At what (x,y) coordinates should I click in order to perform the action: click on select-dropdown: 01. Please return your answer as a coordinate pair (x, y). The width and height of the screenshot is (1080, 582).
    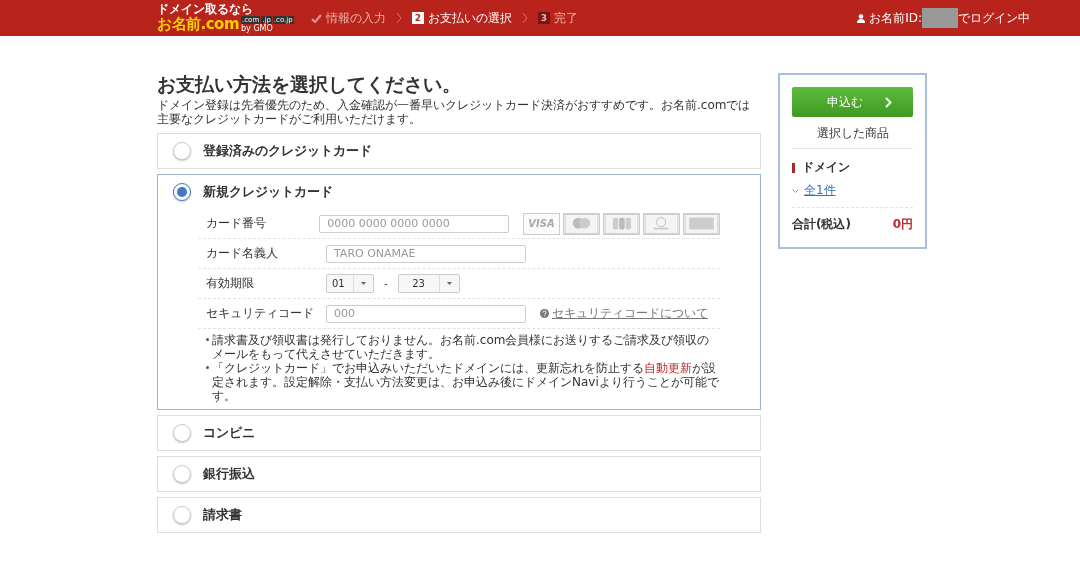
    Looking at the image, I should click on (350, 283).